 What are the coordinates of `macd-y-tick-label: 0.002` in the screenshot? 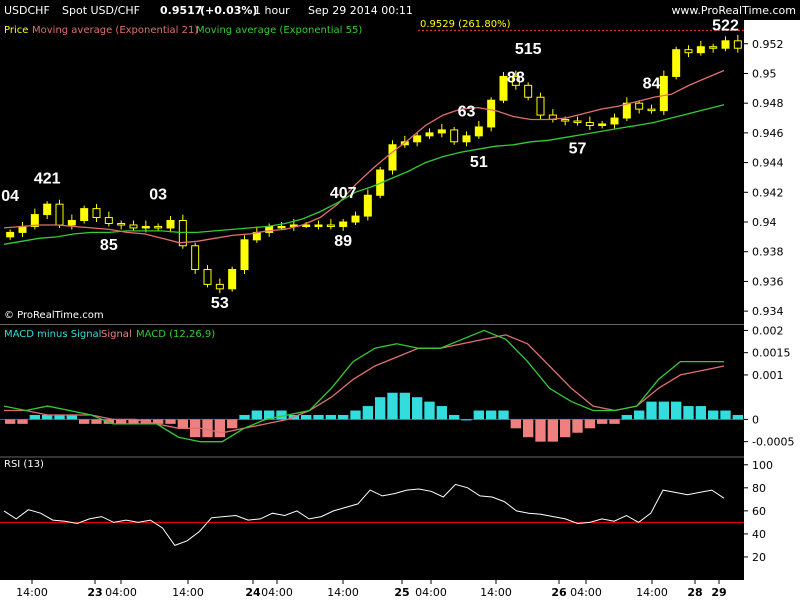 It's located at (768, 330).